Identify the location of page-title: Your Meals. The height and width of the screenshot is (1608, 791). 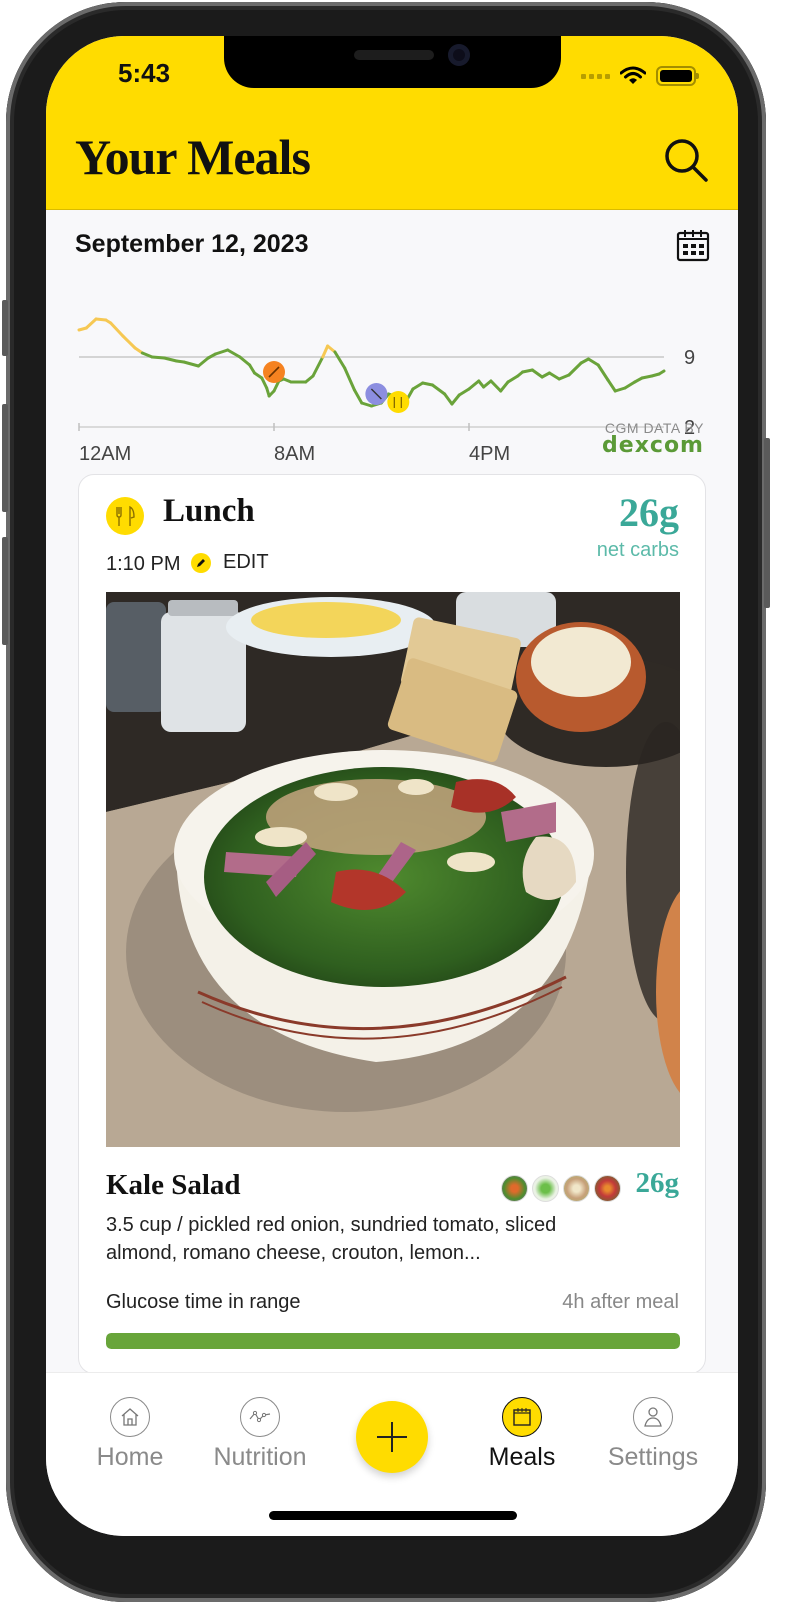
(193, 157).